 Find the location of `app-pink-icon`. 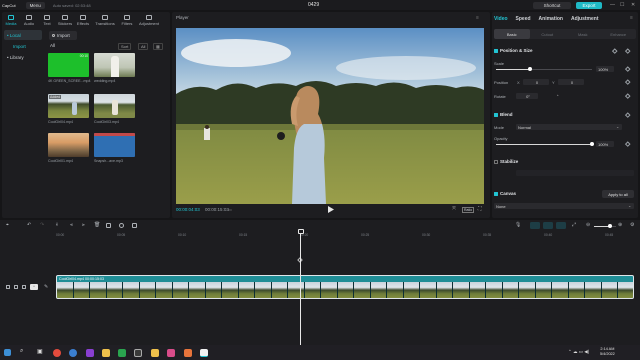

app-pink-icon is located at coordinates (171, 352).